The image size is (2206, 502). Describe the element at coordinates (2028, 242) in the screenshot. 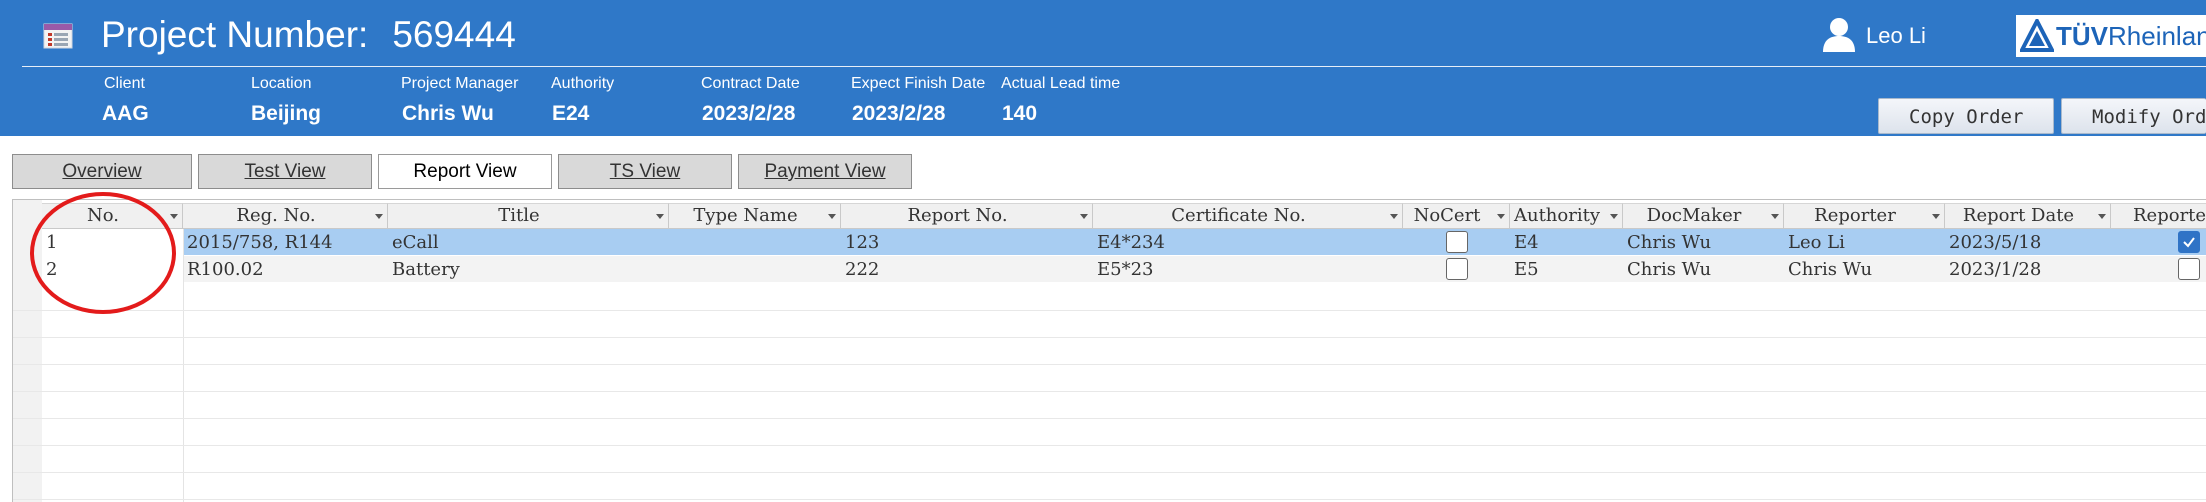

I see `cell-report-date: 2023/5/18` at that location.